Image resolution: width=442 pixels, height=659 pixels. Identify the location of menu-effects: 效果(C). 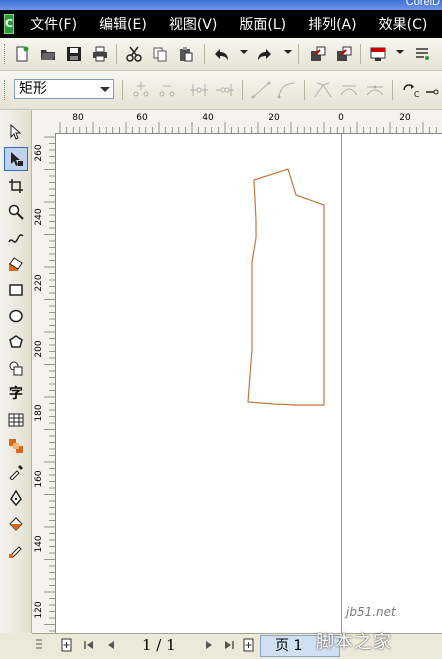
(403, 24).